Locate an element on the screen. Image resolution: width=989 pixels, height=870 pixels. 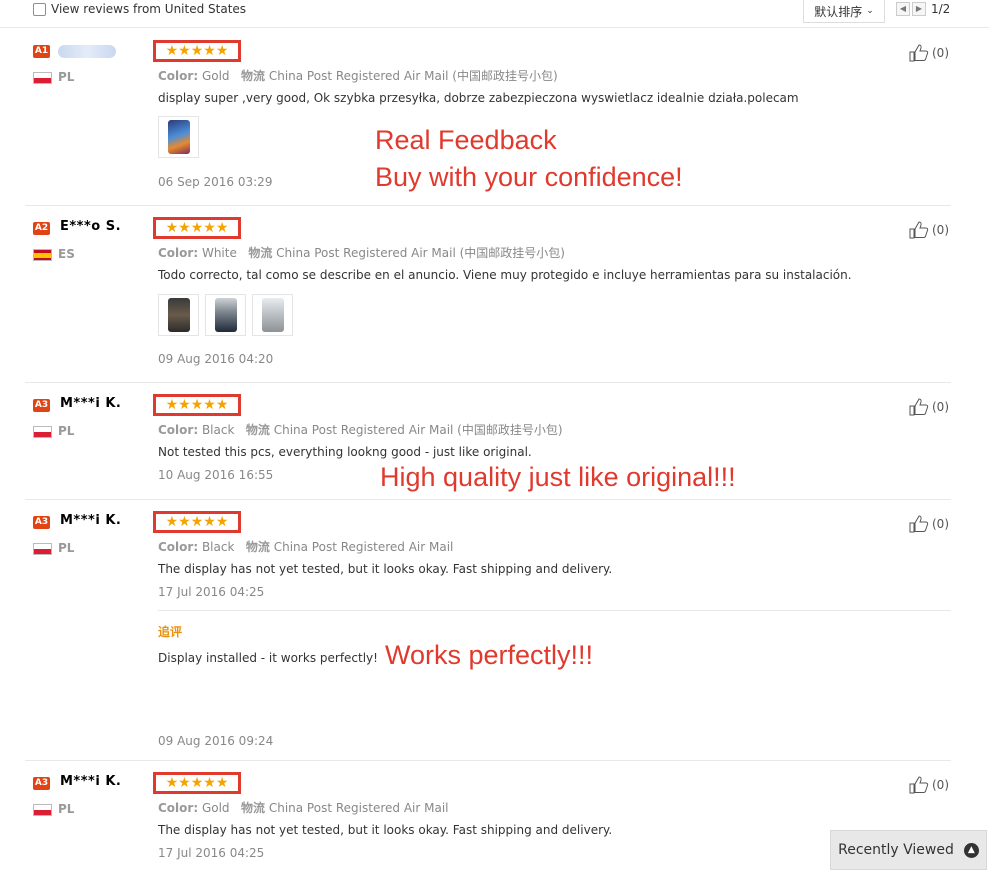
chevron-down-icon: ⌄ is located at coordinates (870, 11).